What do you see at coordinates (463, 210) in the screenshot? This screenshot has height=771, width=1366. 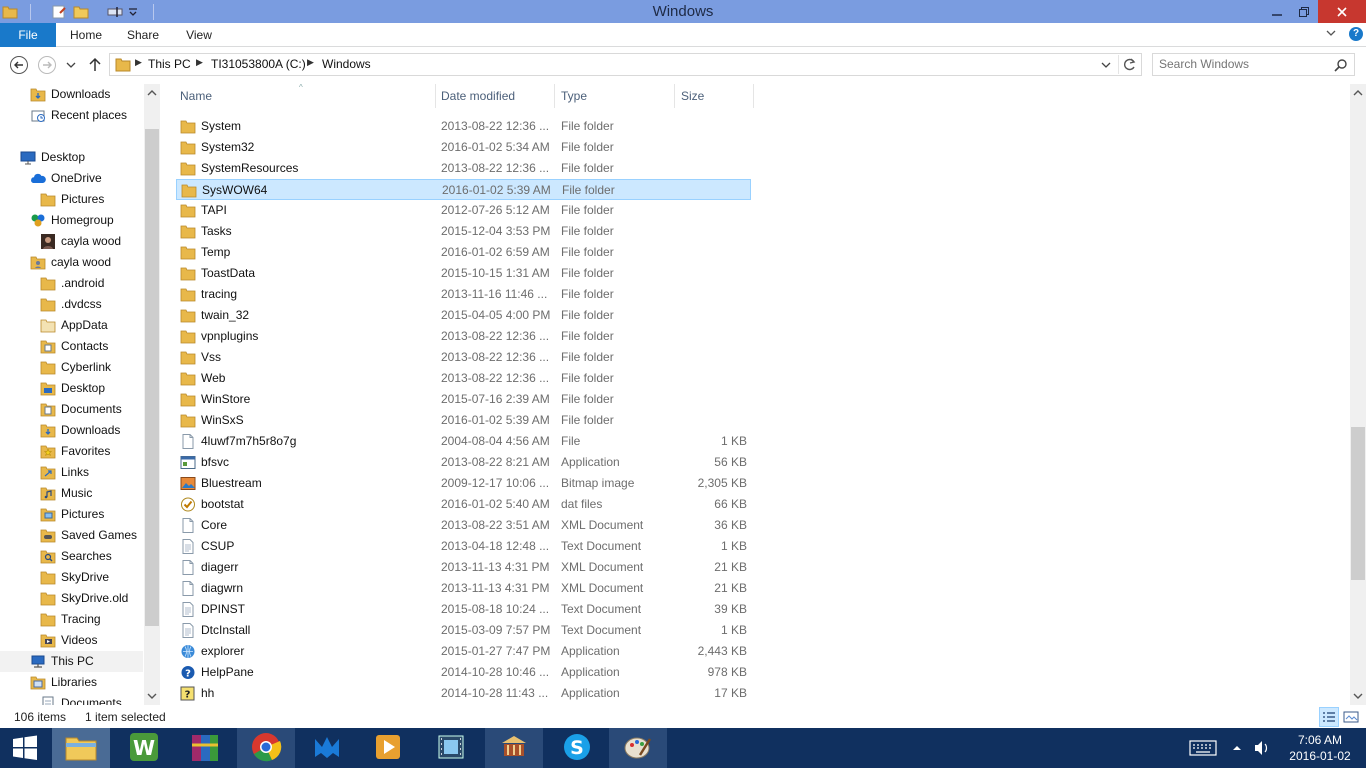 I see `file-row: TAPI 2012-07-26 5:12 AM File folder` at bounding box center [463, 210].